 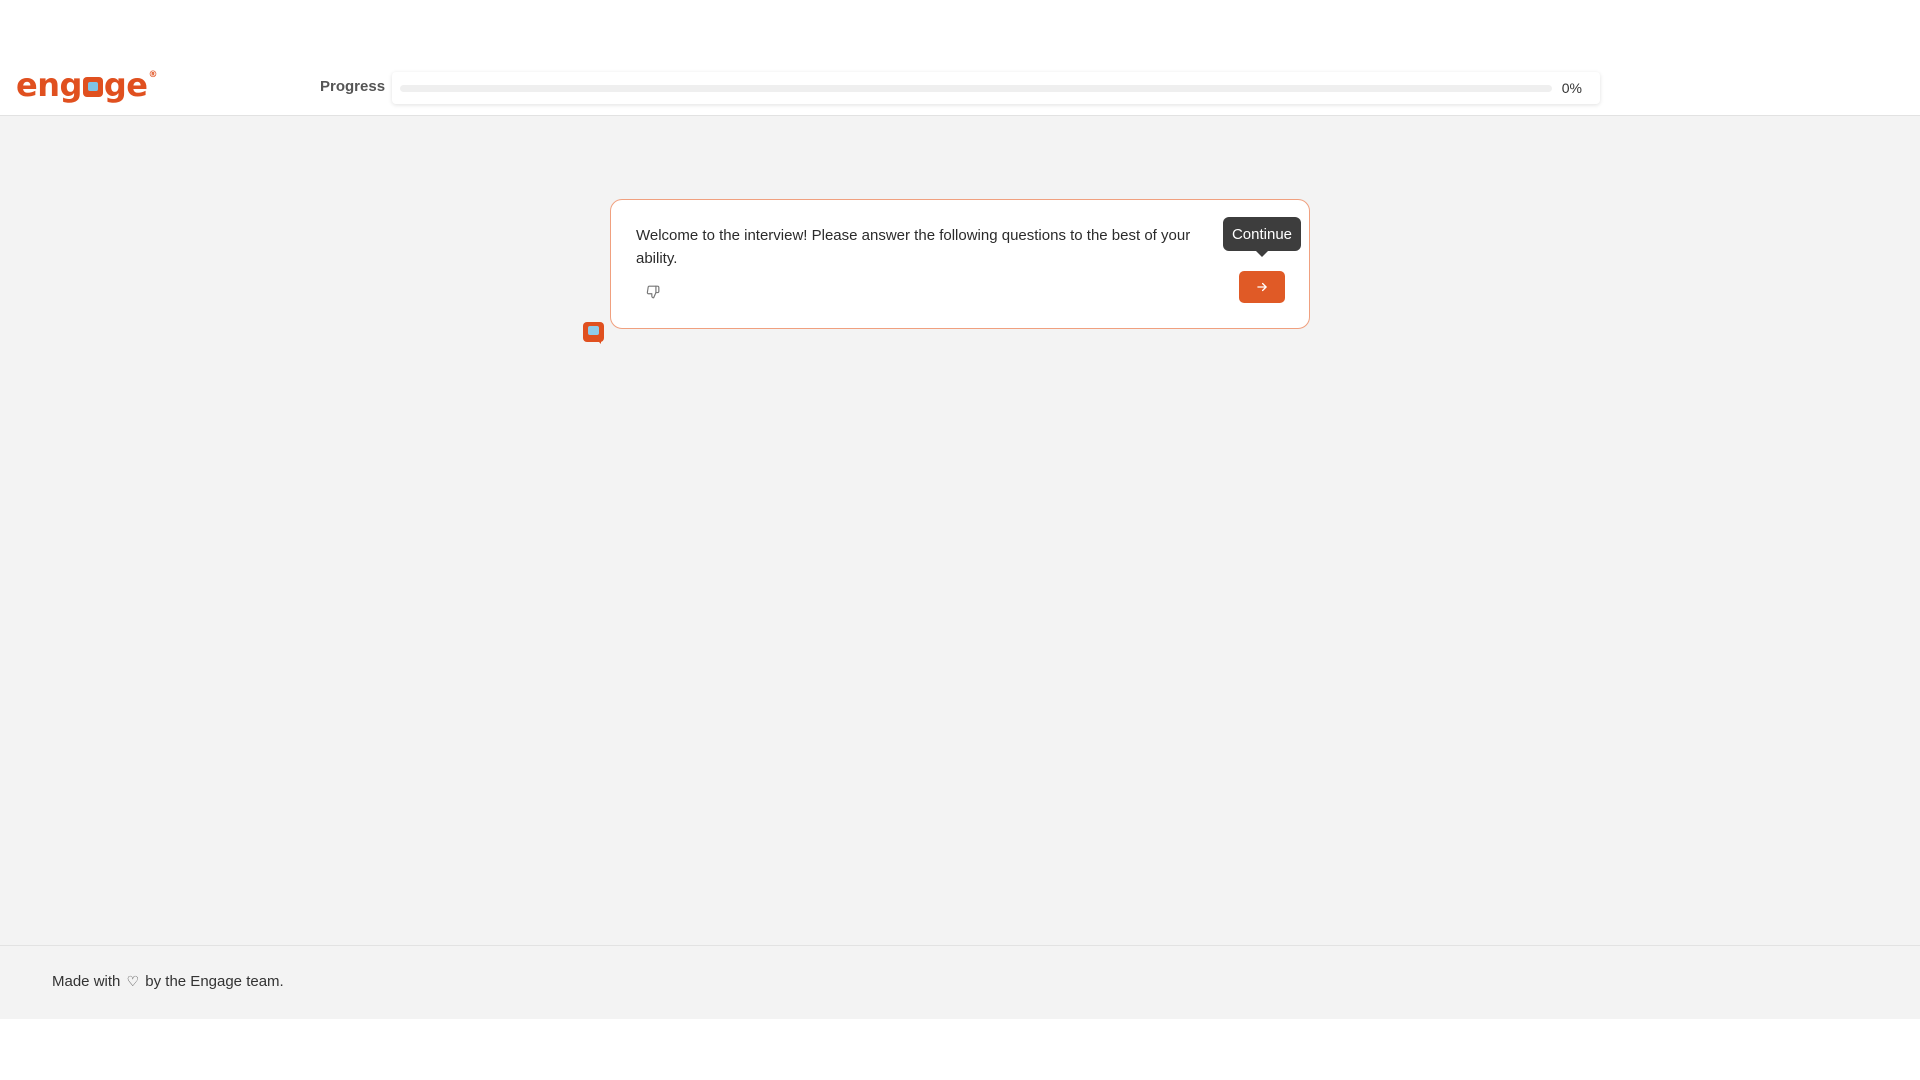 I want to click on heart-icon: ♡, so click(x=133, y=981).